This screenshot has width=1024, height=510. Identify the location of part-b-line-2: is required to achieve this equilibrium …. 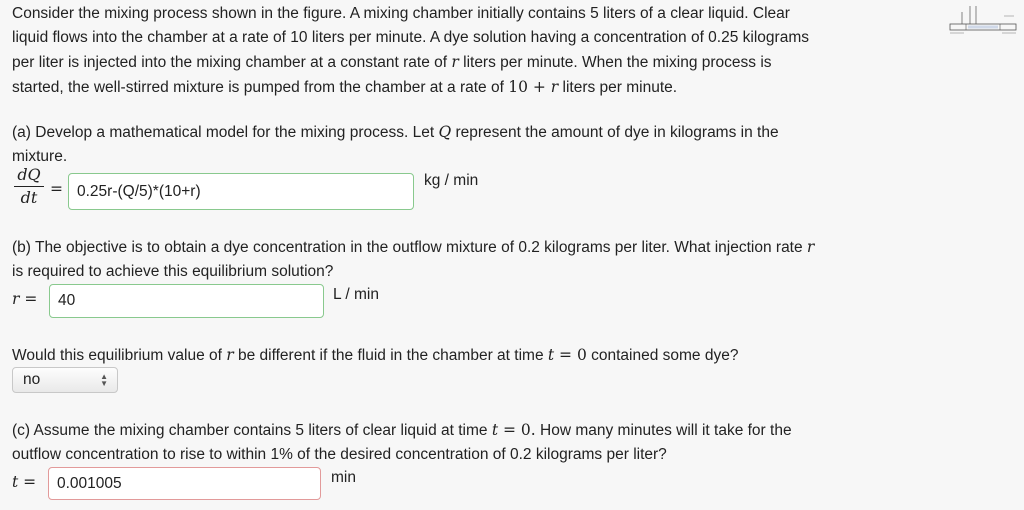
(173, 271).